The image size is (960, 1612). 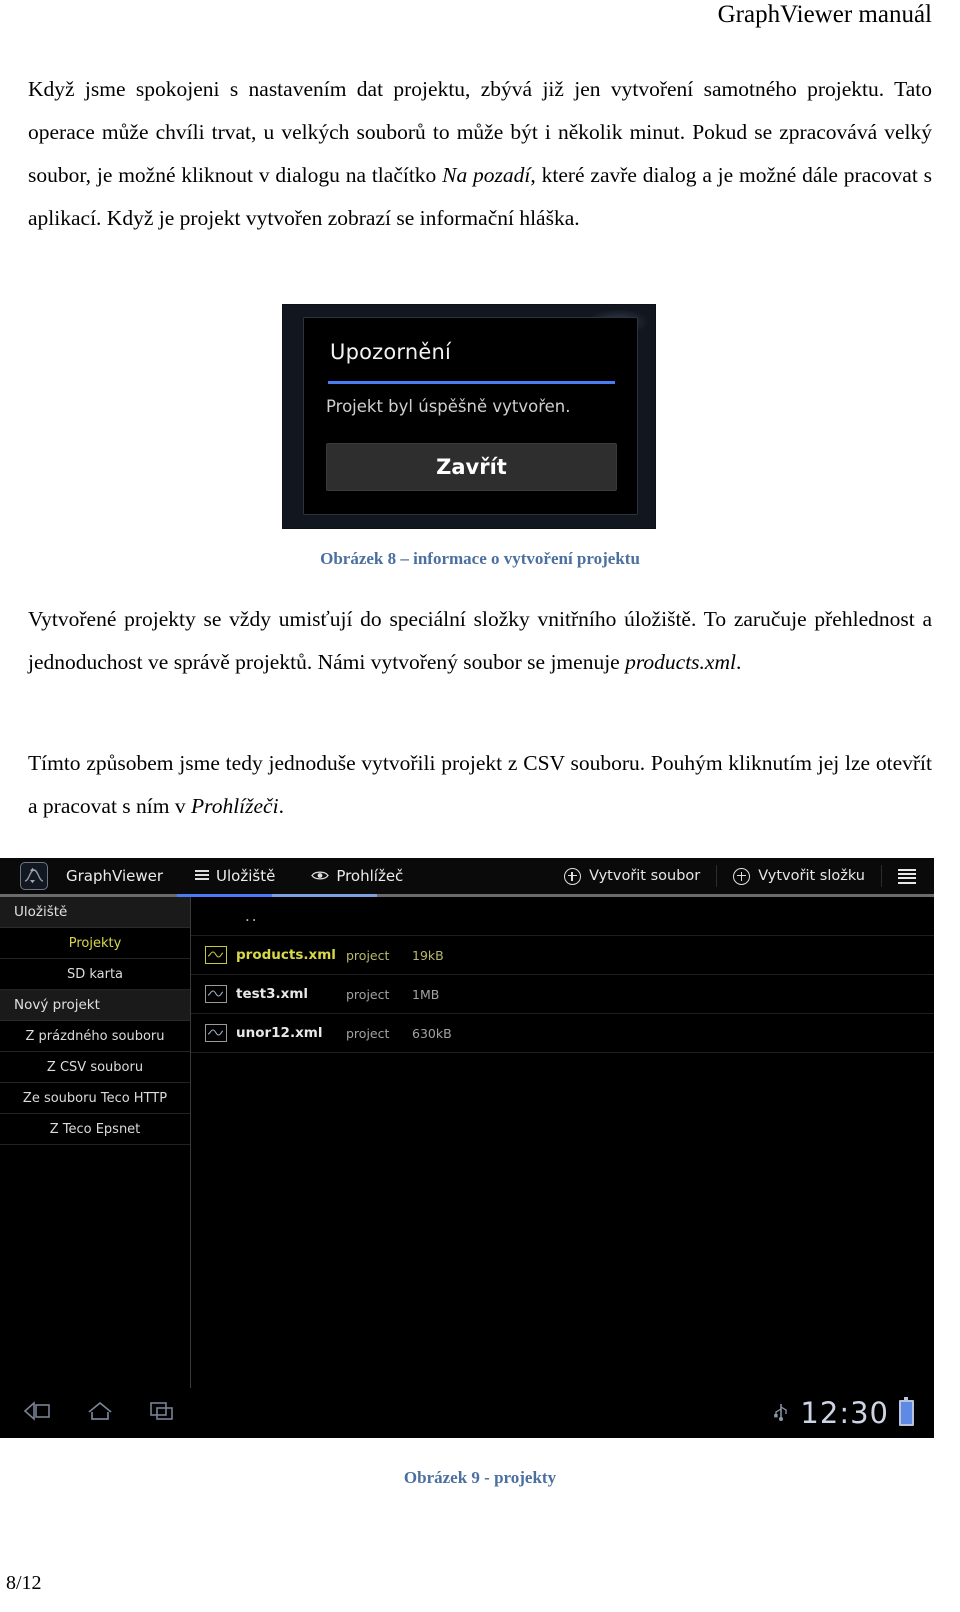 I want to click on tab-prohlizec: Prohlížeč, so click(x=357, y=876).